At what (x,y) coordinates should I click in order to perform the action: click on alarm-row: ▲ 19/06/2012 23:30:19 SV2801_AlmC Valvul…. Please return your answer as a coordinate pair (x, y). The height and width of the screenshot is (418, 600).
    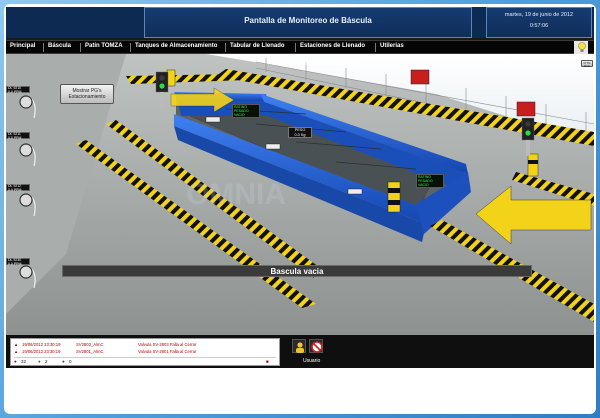
    Looking at the image, I should click on (145, 352).